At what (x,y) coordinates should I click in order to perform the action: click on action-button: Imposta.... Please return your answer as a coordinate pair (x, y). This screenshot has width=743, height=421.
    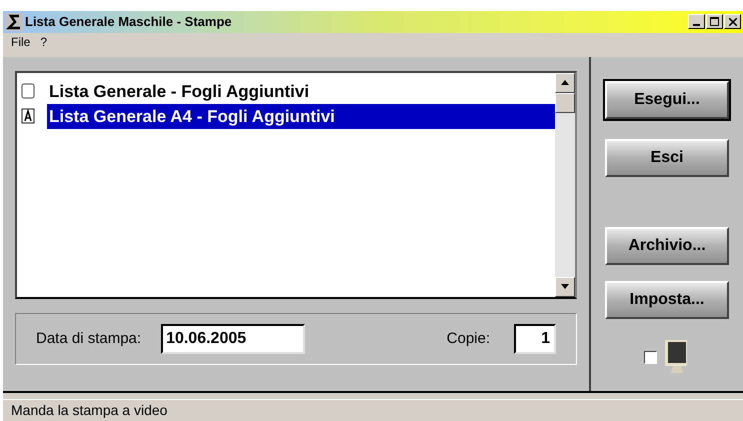
    Looking at the image, I should click on (667, 299).